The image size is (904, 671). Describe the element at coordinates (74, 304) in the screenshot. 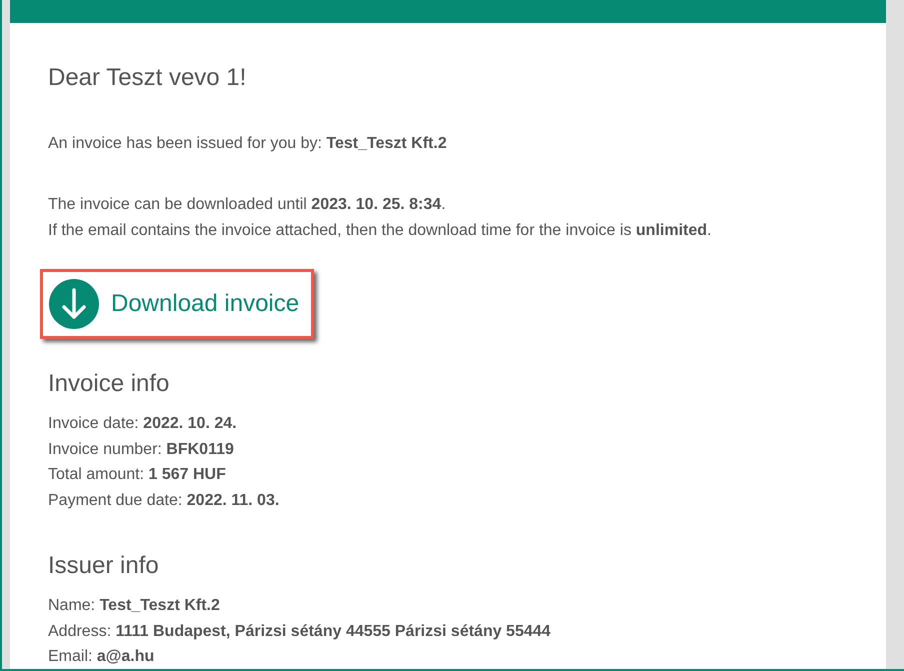

I see `download-icon` at that location.